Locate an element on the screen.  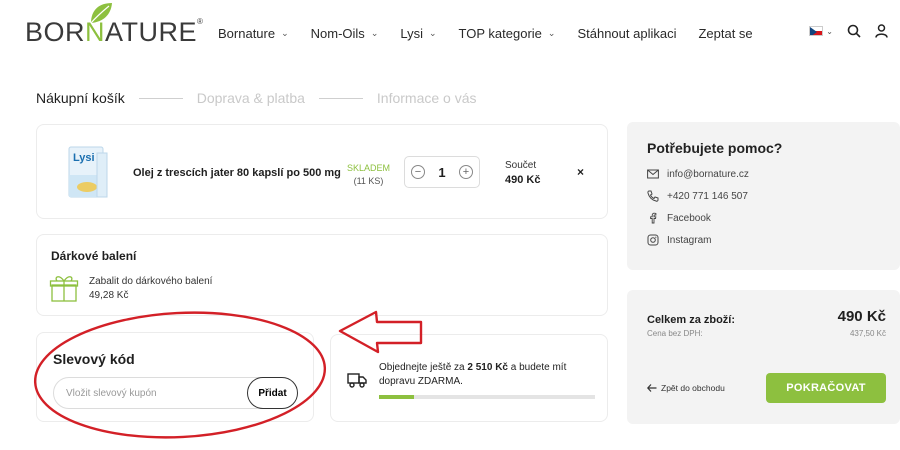
search-icon is located at coordinates (854, 31).